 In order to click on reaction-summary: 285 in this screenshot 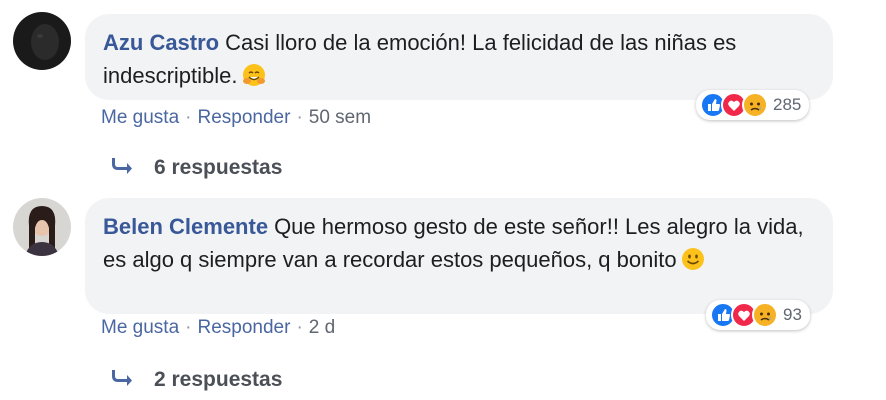, I will do `click(753, 105)`.